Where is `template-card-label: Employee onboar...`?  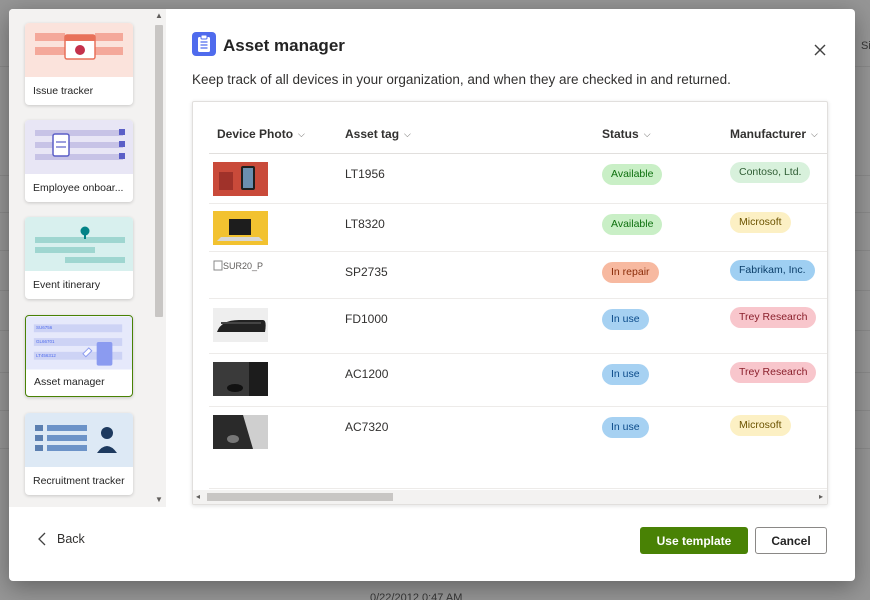 template-card-label: Employee onboar... is located at coordinates (78, 188).